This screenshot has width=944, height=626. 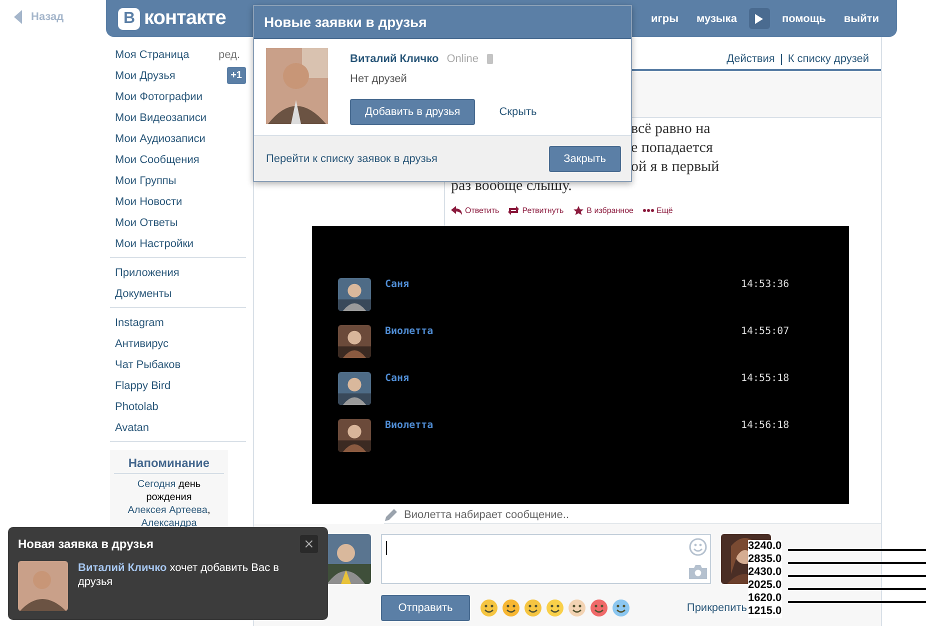 I want to click on back-arrow-icon, so click(x=18, y=17).